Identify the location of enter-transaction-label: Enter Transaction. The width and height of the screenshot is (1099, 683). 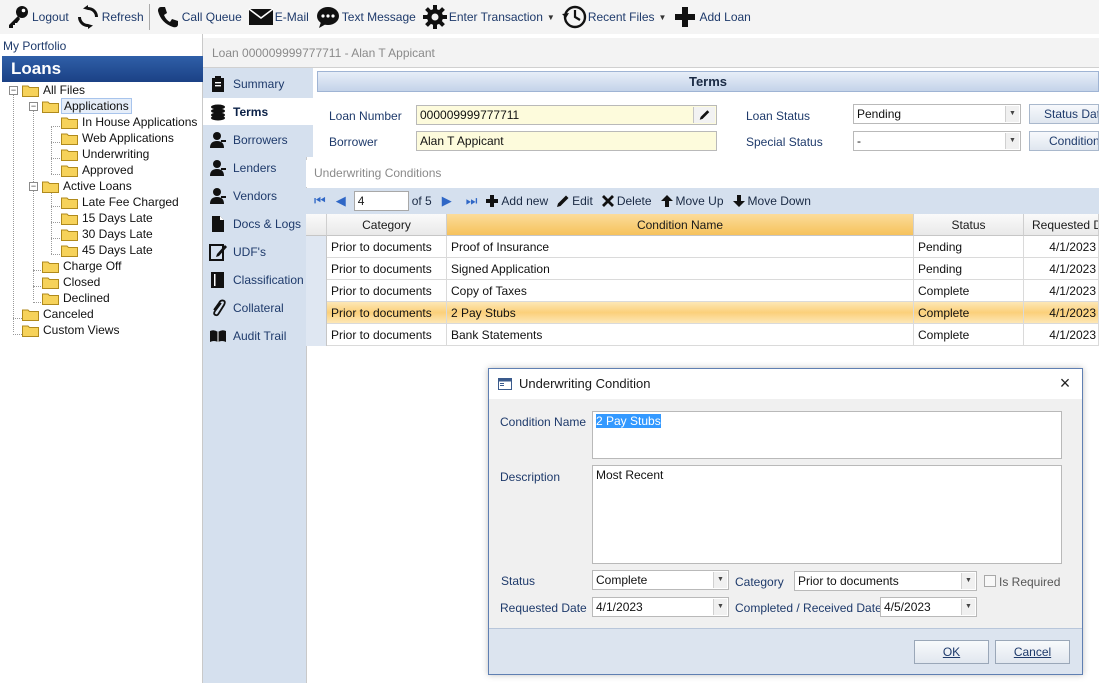
(495, 17).